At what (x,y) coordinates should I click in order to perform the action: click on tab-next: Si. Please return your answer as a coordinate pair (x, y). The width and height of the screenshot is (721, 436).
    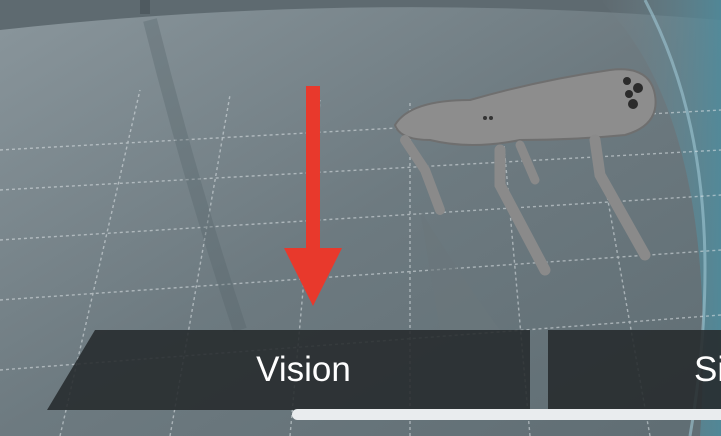
    Looking at the image, I should click on (634, 370).